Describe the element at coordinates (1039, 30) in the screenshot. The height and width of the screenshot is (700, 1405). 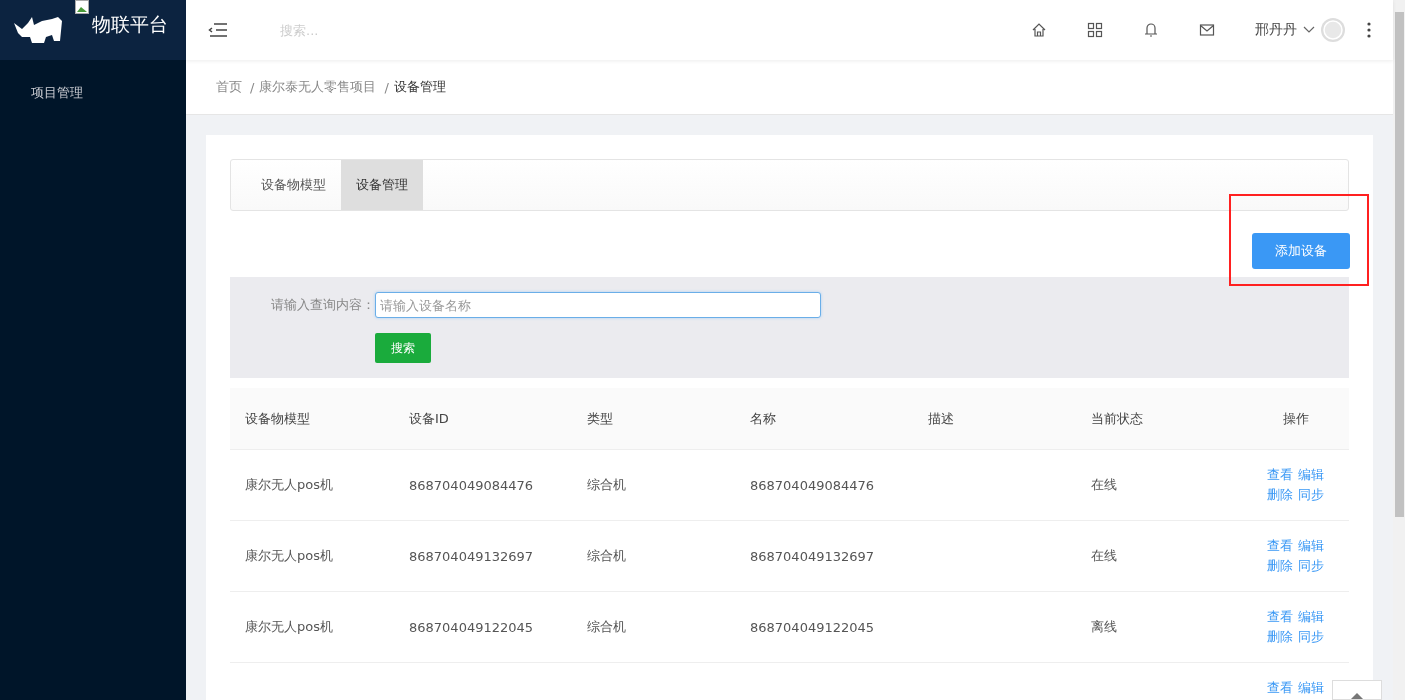
I see `home-icon` at that location.